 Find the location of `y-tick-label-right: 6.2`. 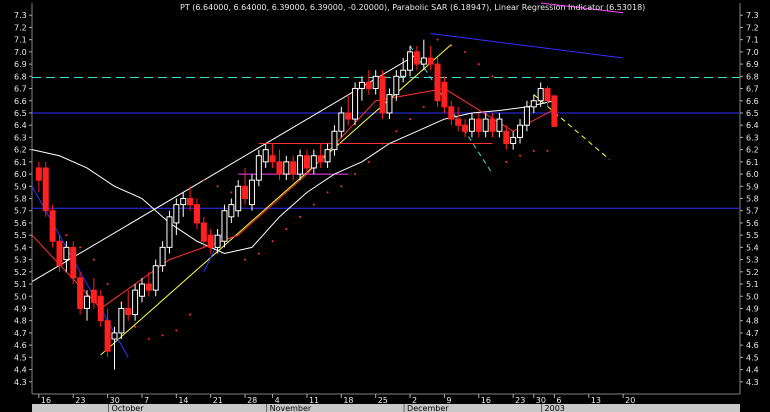

y-tick-label-right: 6.2 is located at coordinates (752, 150).